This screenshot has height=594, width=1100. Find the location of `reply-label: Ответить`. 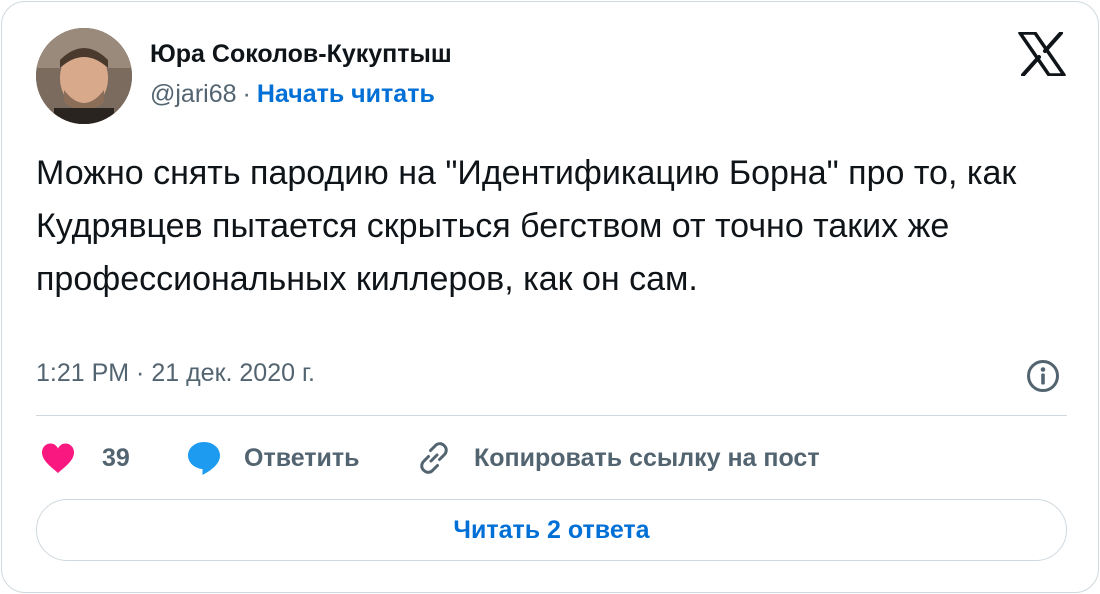

reply-label: Ответить is located at coordinates (302, 457).